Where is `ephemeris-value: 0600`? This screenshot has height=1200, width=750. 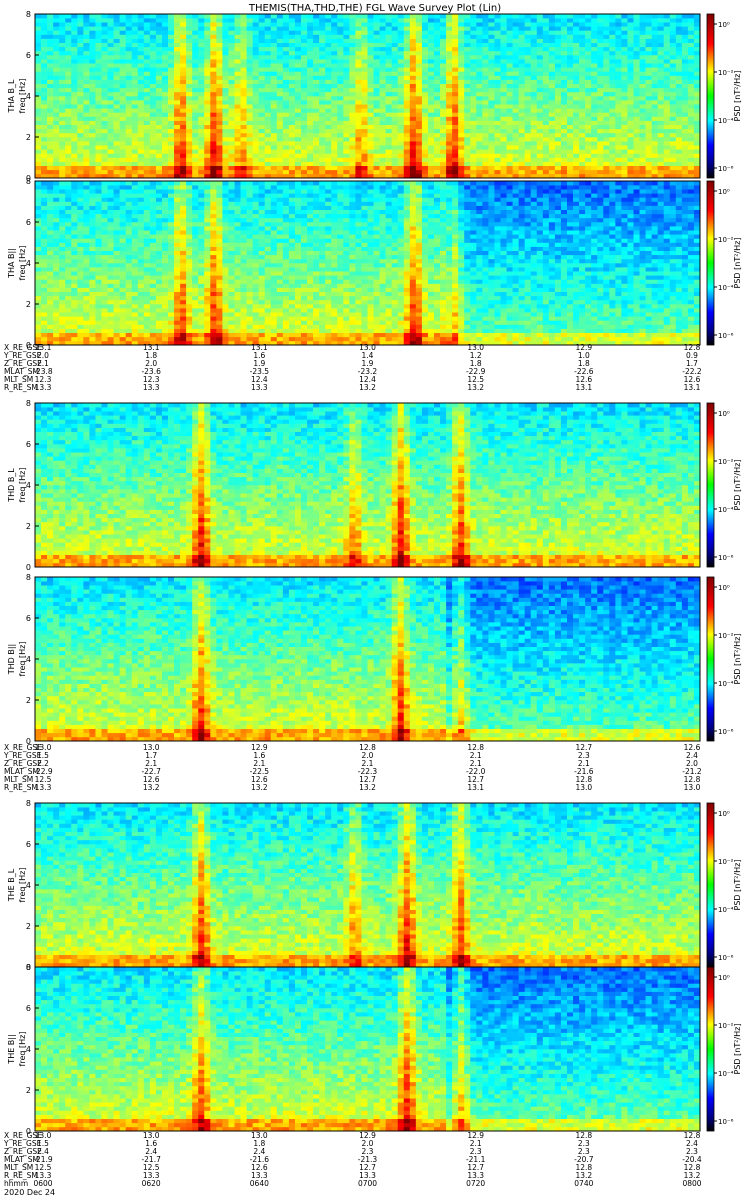
ephemeris-value: 0600 is located at coordinates (42, 1183).